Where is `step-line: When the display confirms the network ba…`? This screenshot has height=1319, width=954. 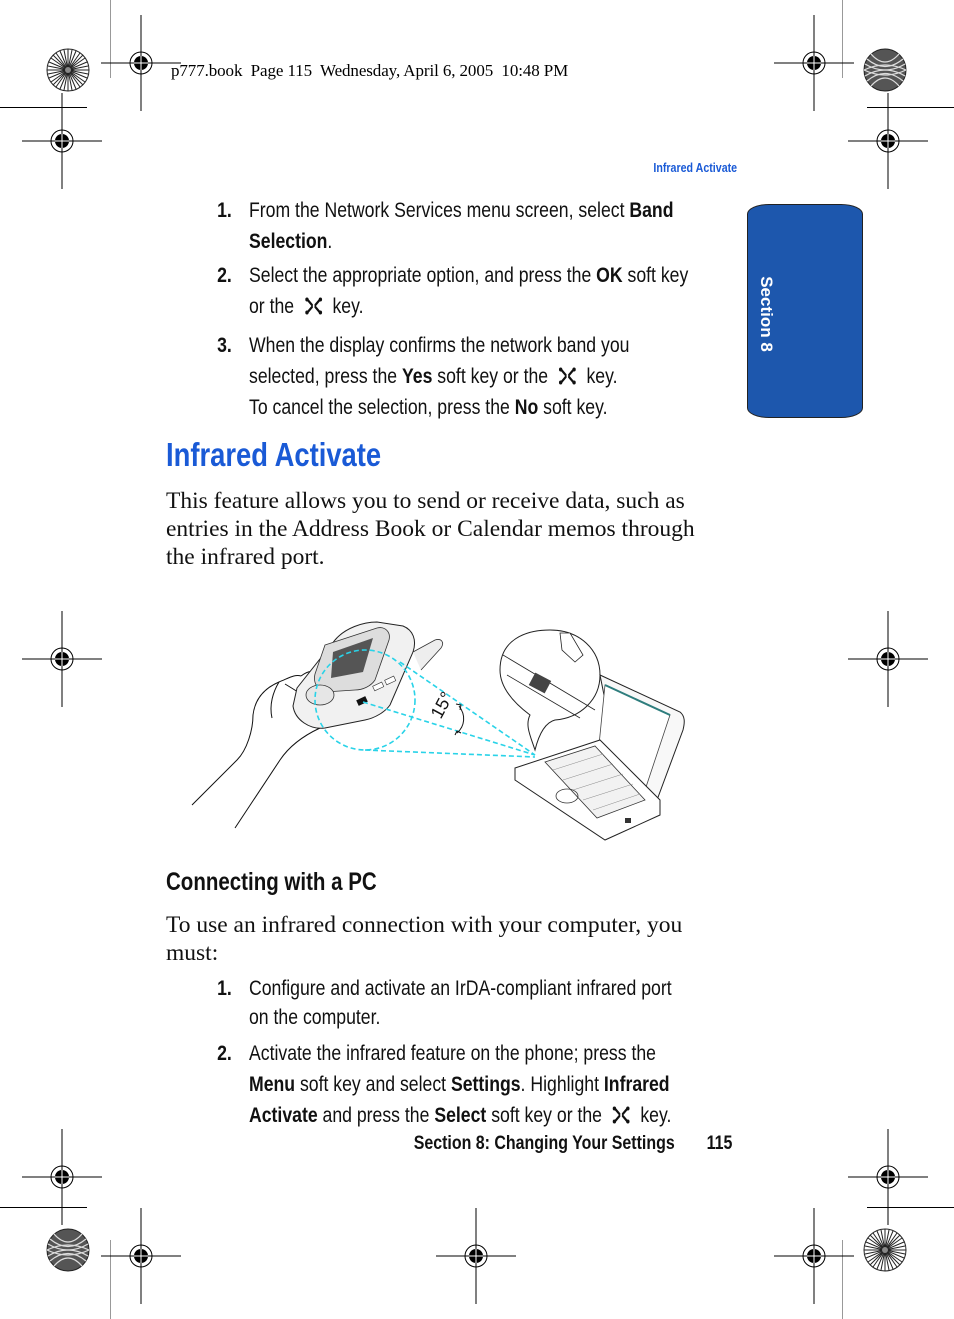
step-line: When the display confirms the network ba… is located at coordinates (439, 345).